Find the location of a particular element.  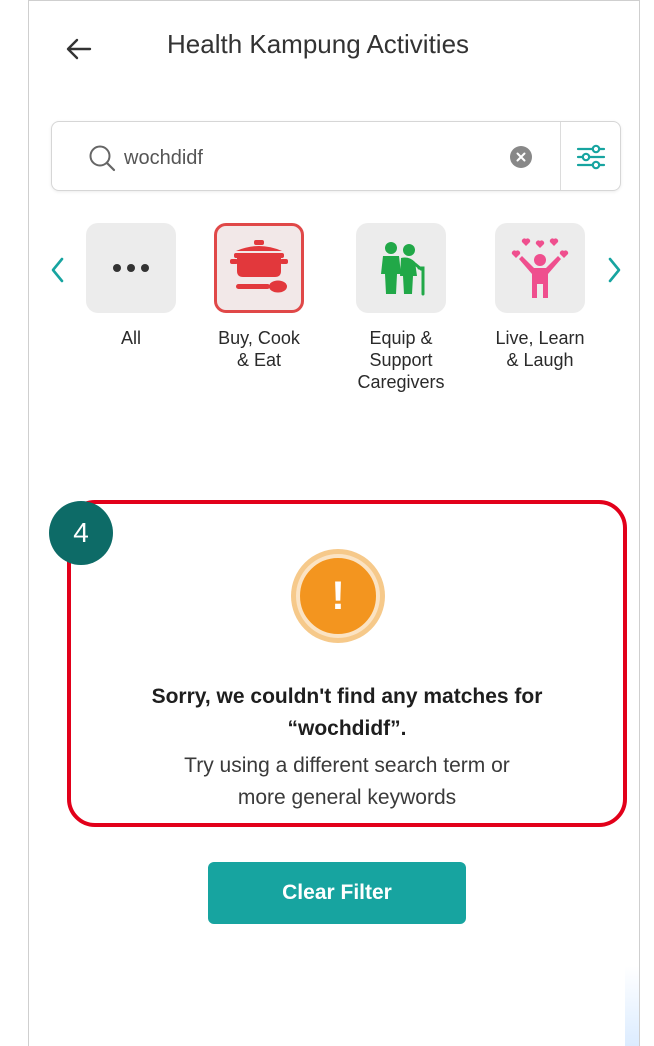

clear-circle-icon is located at coordinates (521, 157).